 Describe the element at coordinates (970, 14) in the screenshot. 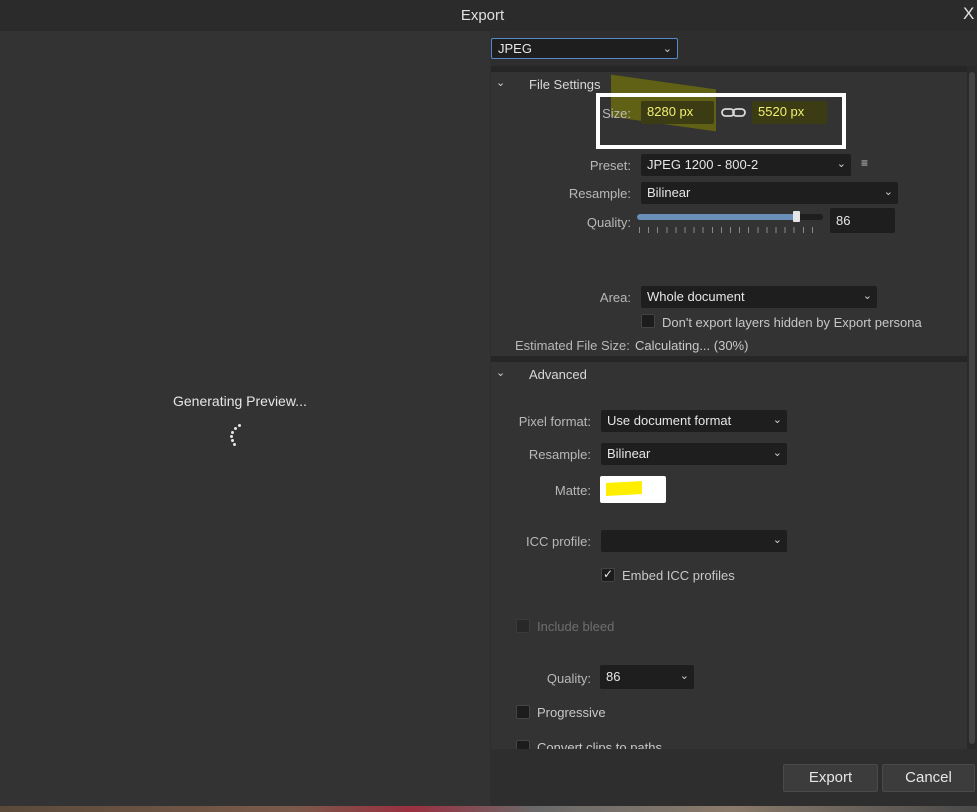

I see `close-icon: X` at that location.